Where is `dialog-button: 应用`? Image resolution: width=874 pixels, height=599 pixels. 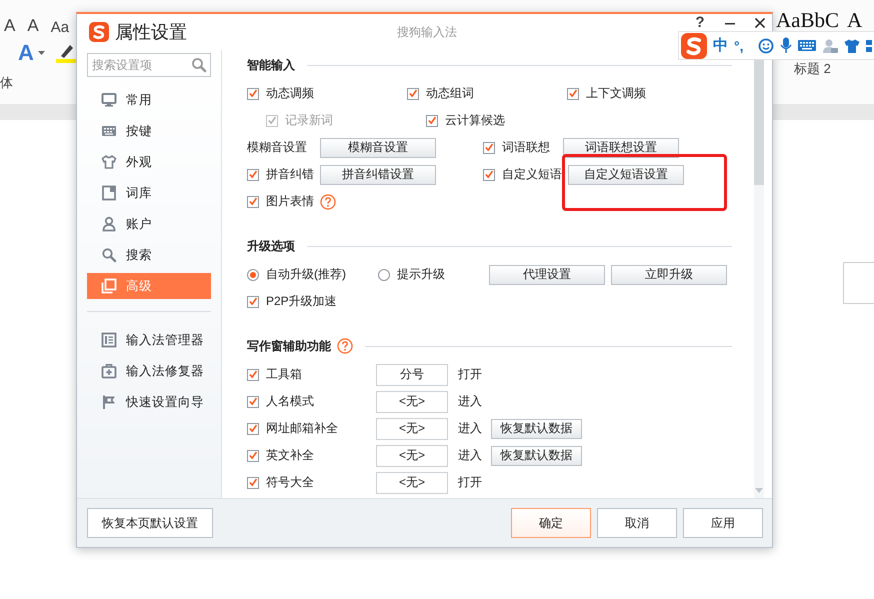
dialog-button: 应用 is located at coordinates (723, 523).